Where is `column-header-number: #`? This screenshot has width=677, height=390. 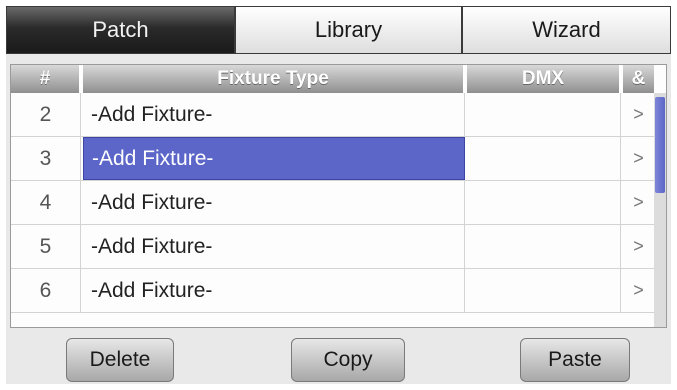 column-header-number: # is located at coordinates (46, 79).